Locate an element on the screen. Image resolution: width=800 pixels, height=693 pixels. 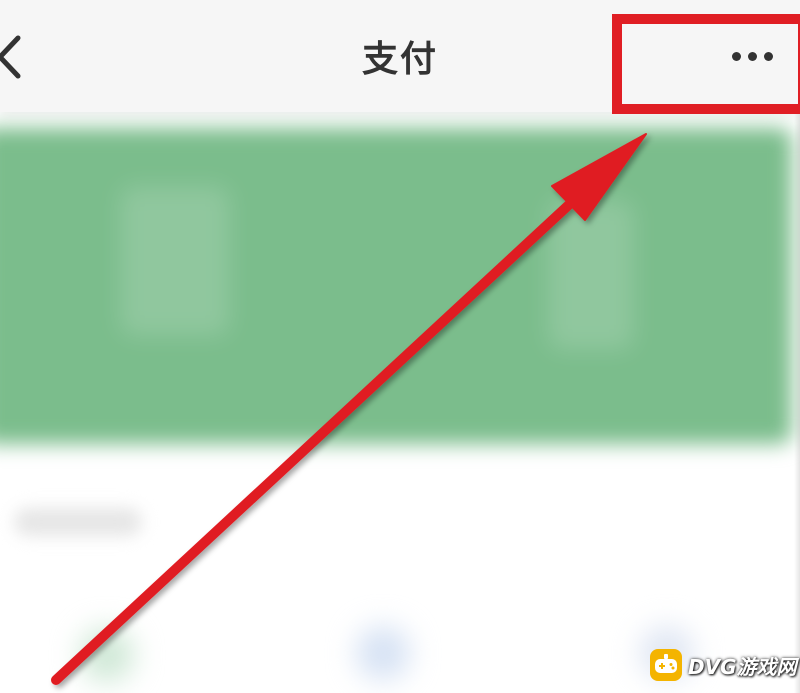
card-tile-right is located at coordinates (591, 275).